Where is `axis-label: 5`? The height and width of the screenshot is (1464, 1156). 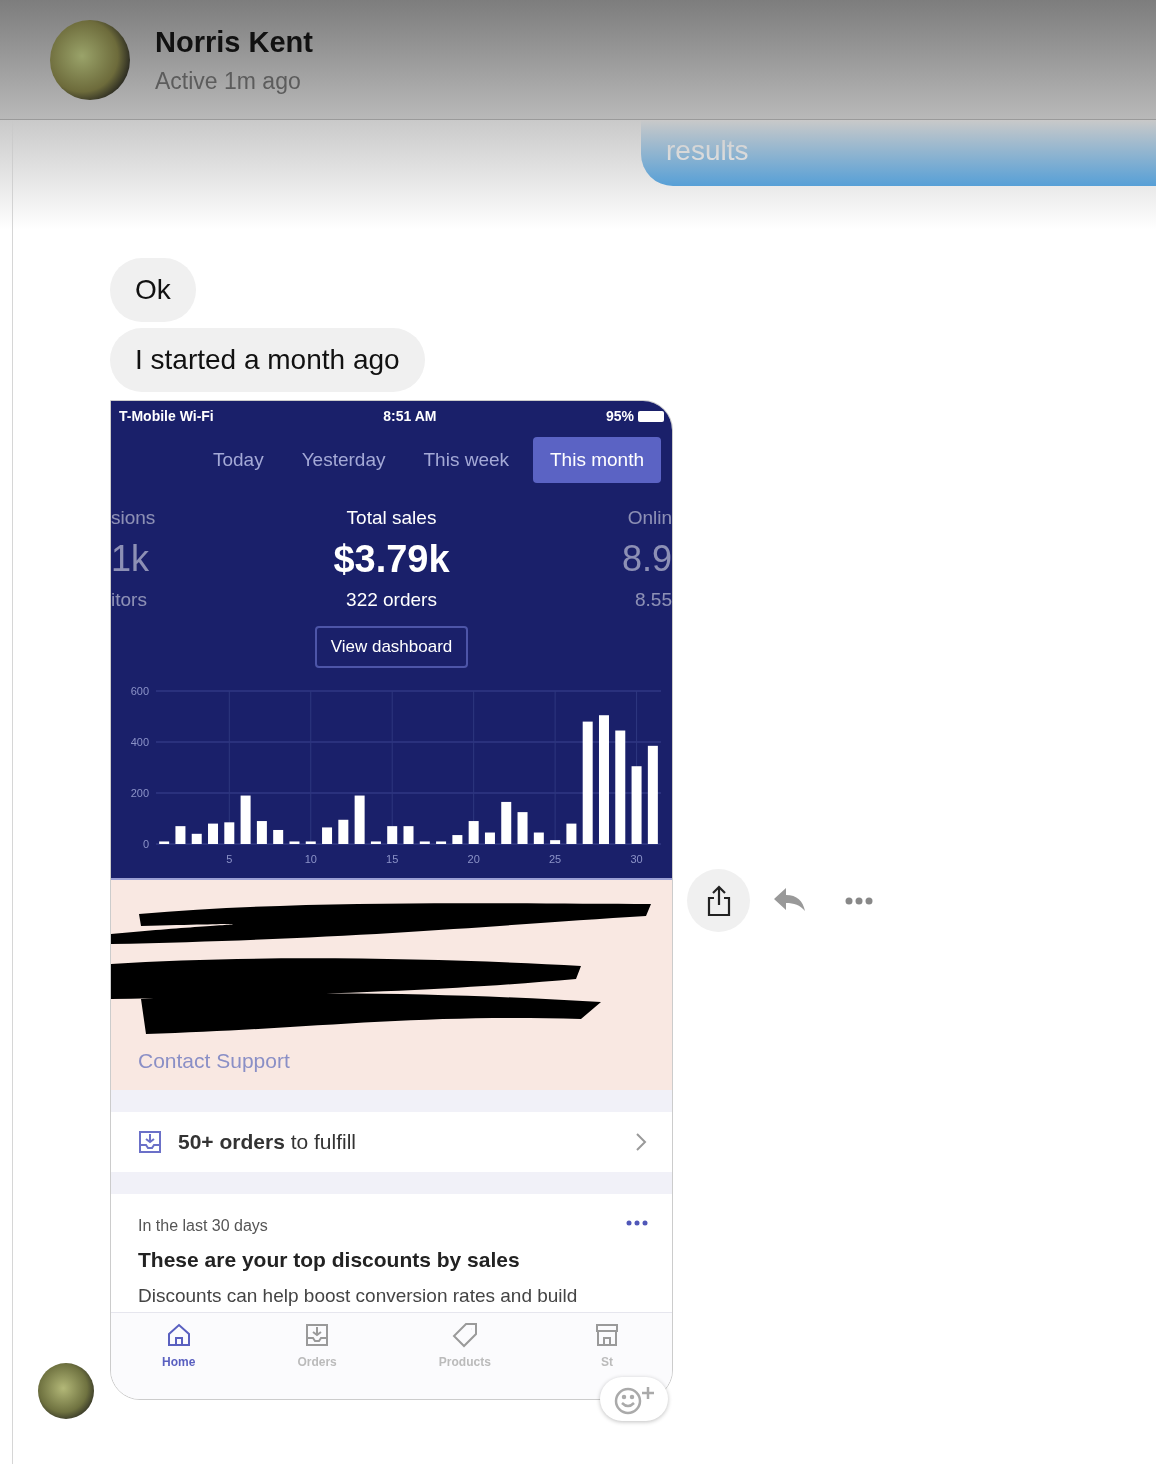
axis-label: 5 is located at coordinates (229, 859).